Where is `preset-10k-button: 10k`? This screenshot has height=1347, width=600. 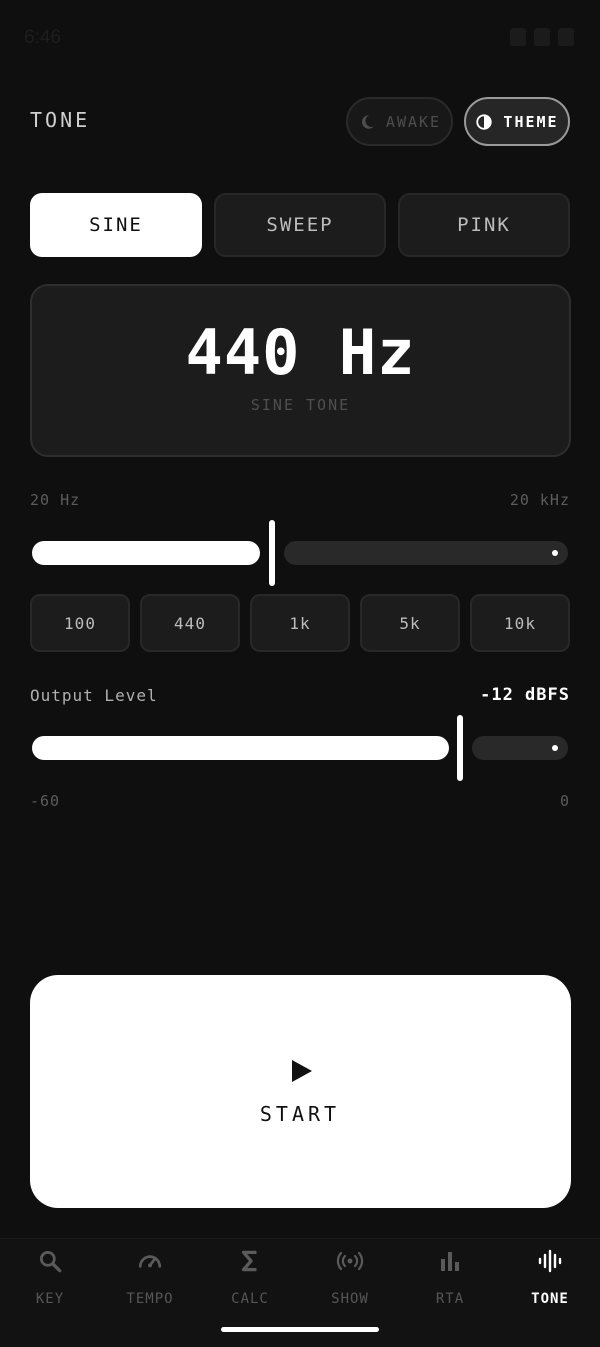
preset-10k-button: 10k is located at coordinates (520, 623).